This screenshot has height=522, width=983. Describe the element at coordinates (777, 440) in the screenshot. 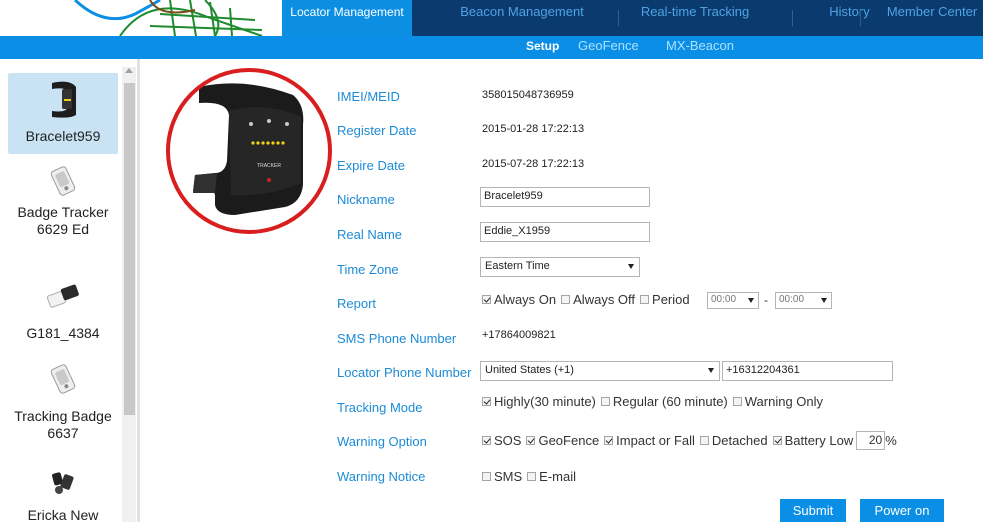

I see `warn-battery-checkbox` at that location.